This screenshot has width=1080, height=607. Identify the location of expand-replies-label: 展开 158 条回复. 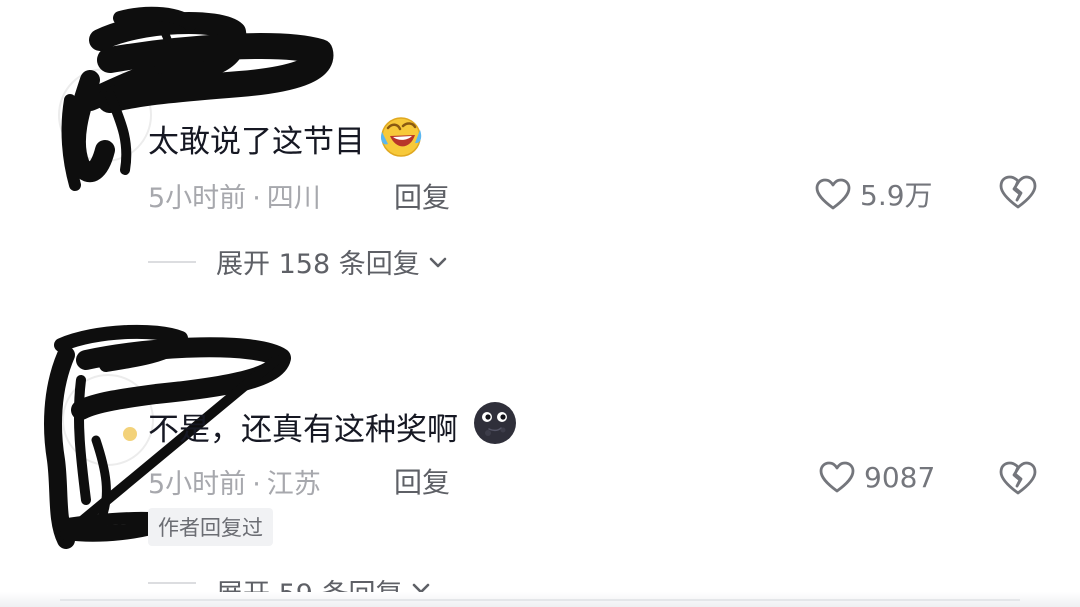
(318, 264).